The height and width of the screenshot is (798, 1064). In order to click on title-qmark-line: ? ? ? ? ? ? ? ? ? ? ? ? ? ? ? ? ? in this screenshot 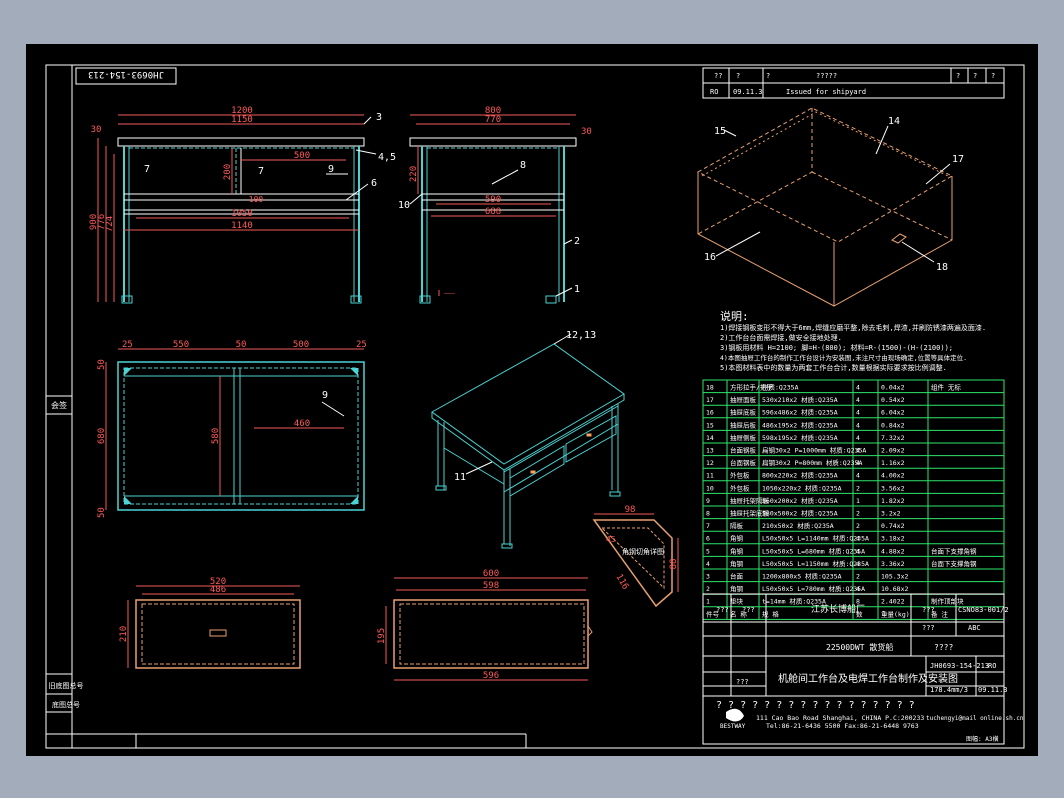, I will do `click(815, 705)`.